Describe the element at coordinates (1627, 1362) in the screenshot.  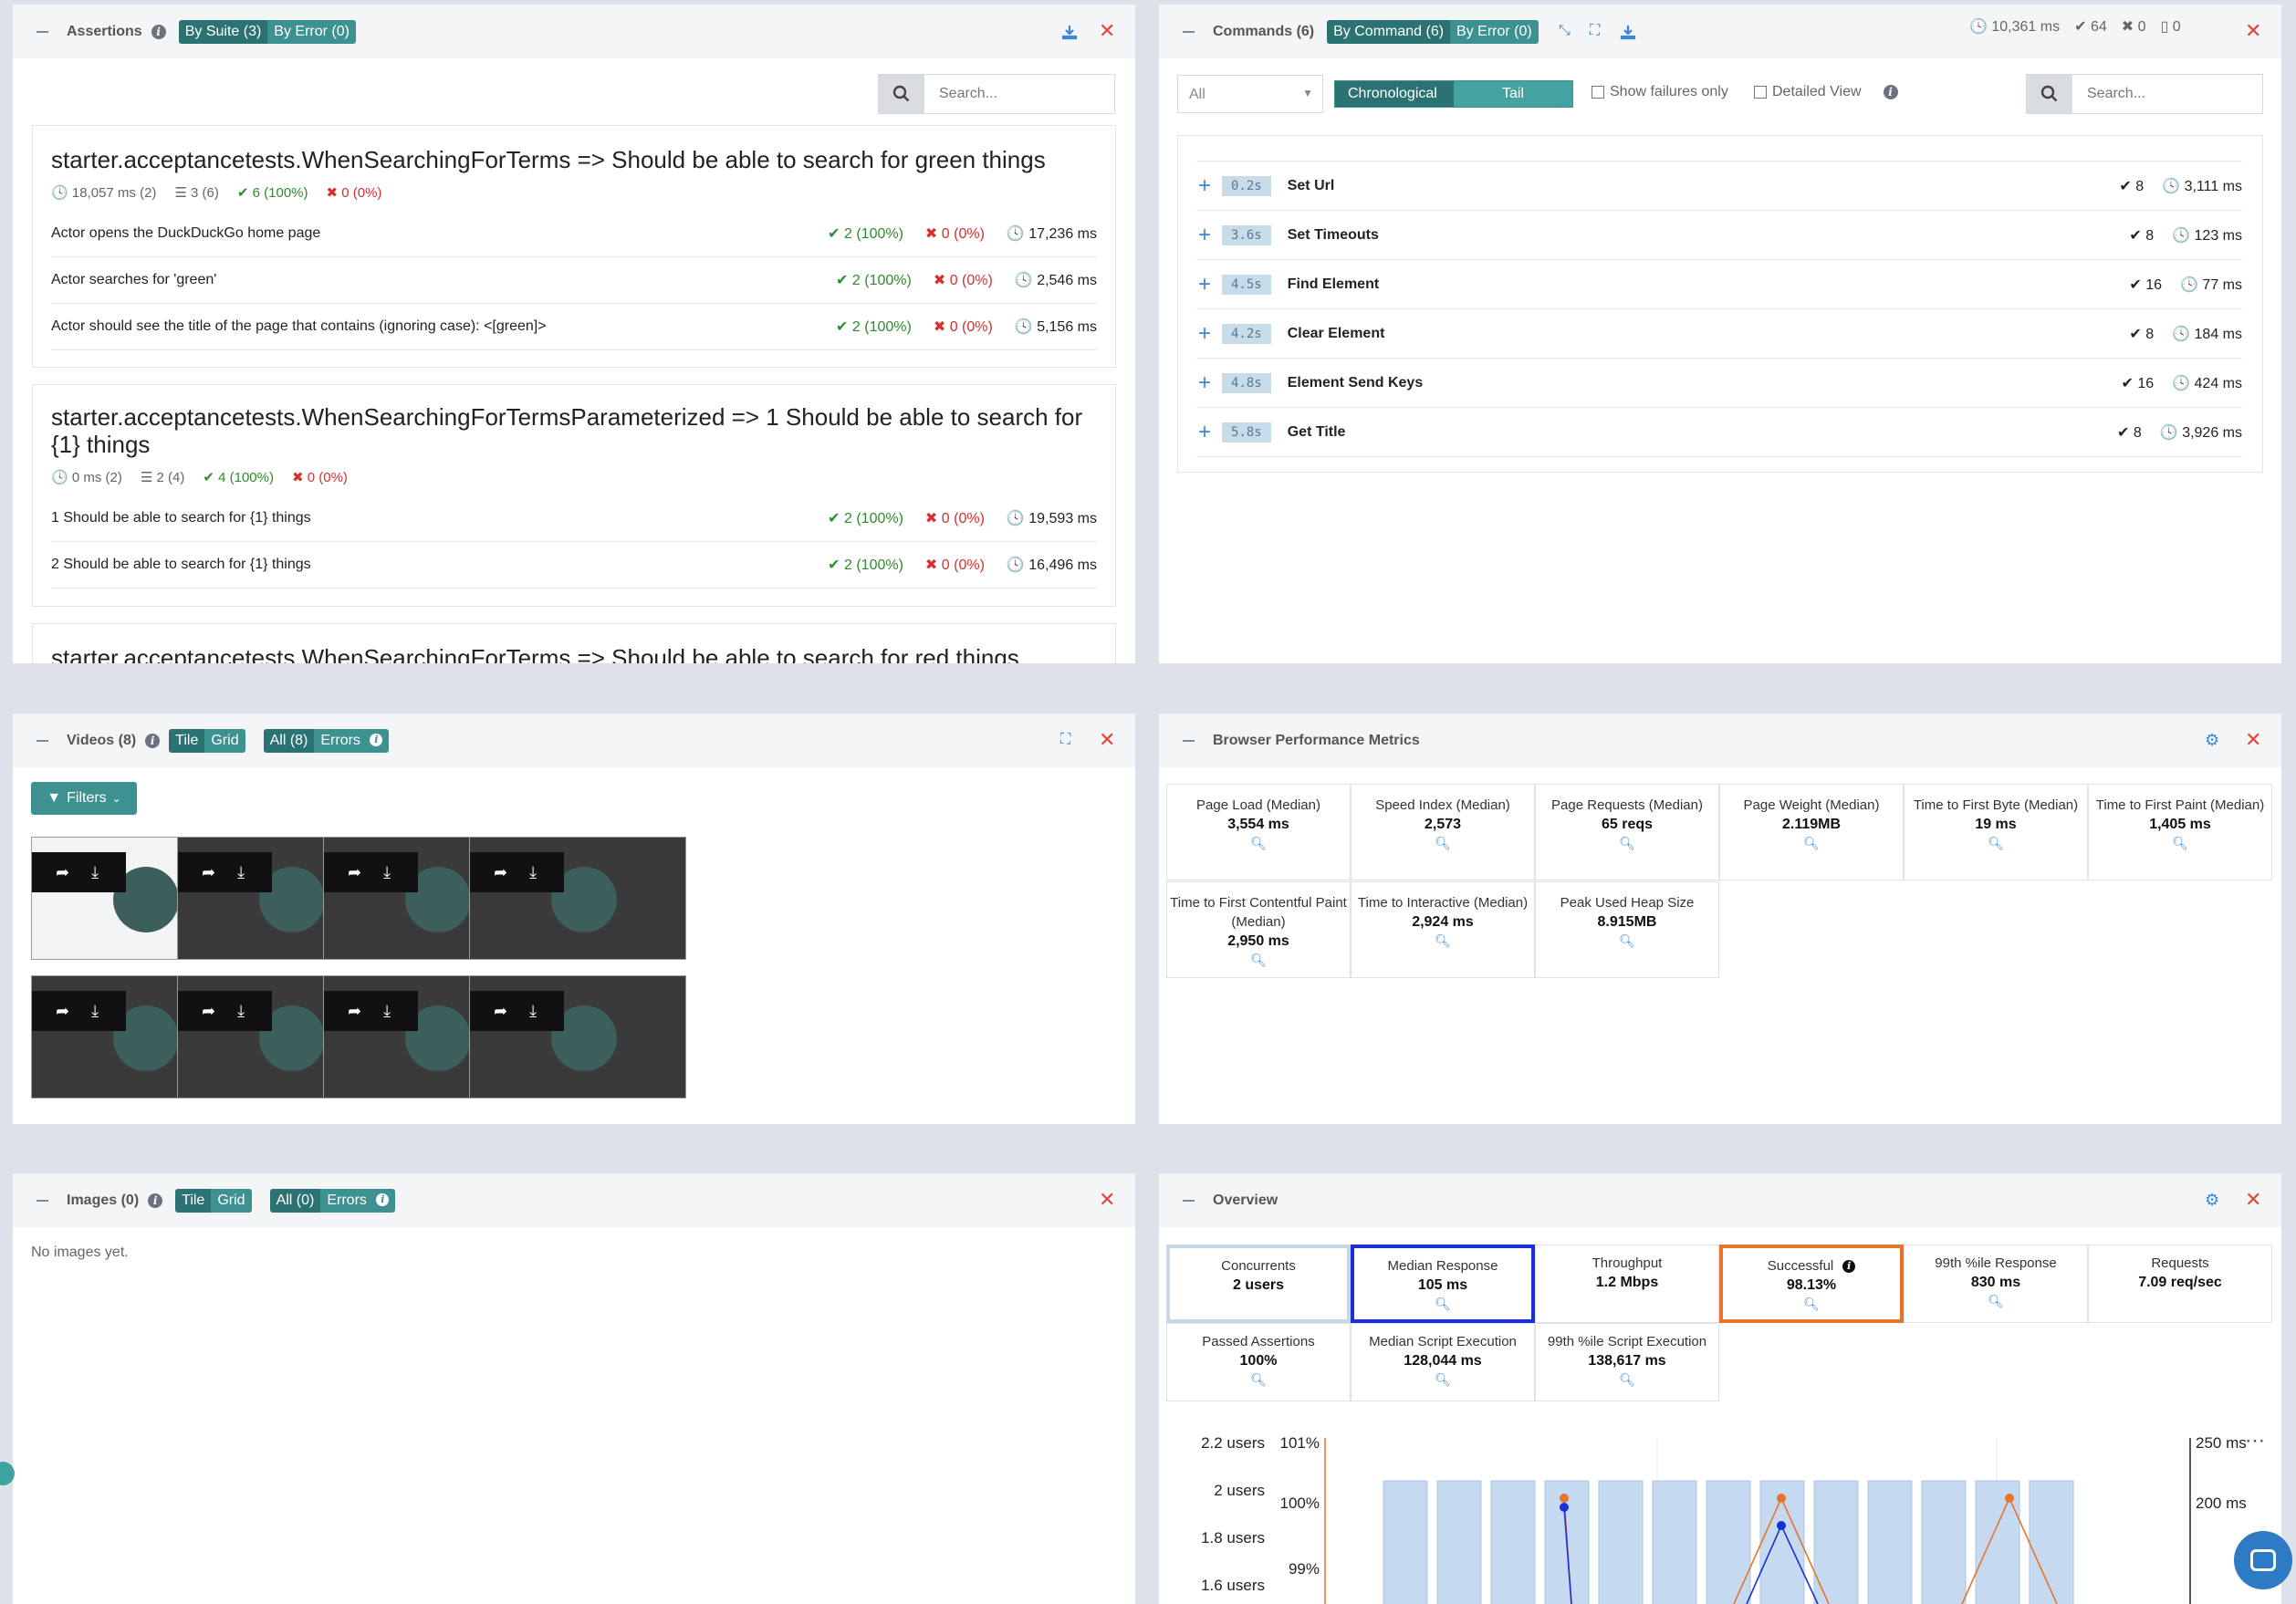
I see `overview-card: 99th %ile Script Execution 138,617 ms 🔍︎` at that location.